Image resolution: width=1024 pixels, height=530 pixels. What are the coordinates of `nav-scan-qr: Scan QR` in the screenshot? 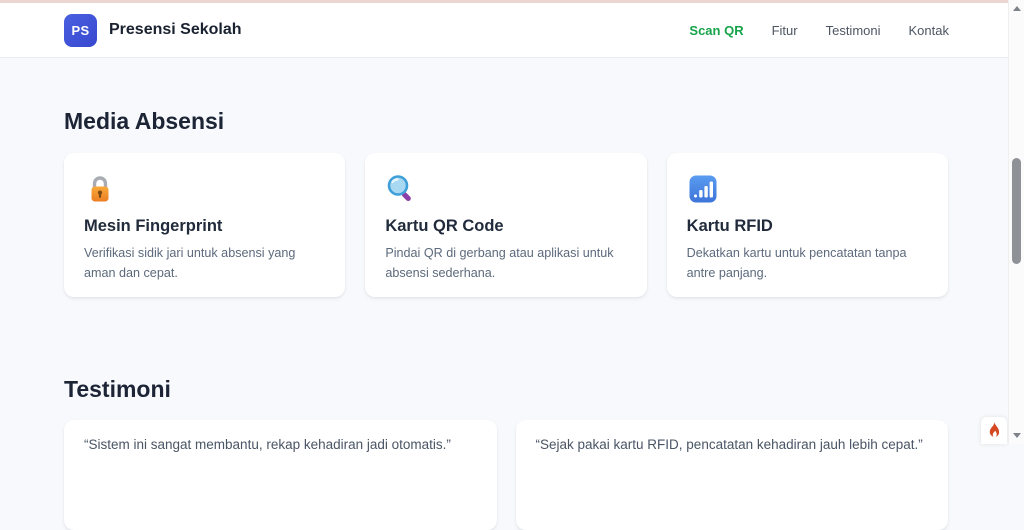 It's located at (716, 30).